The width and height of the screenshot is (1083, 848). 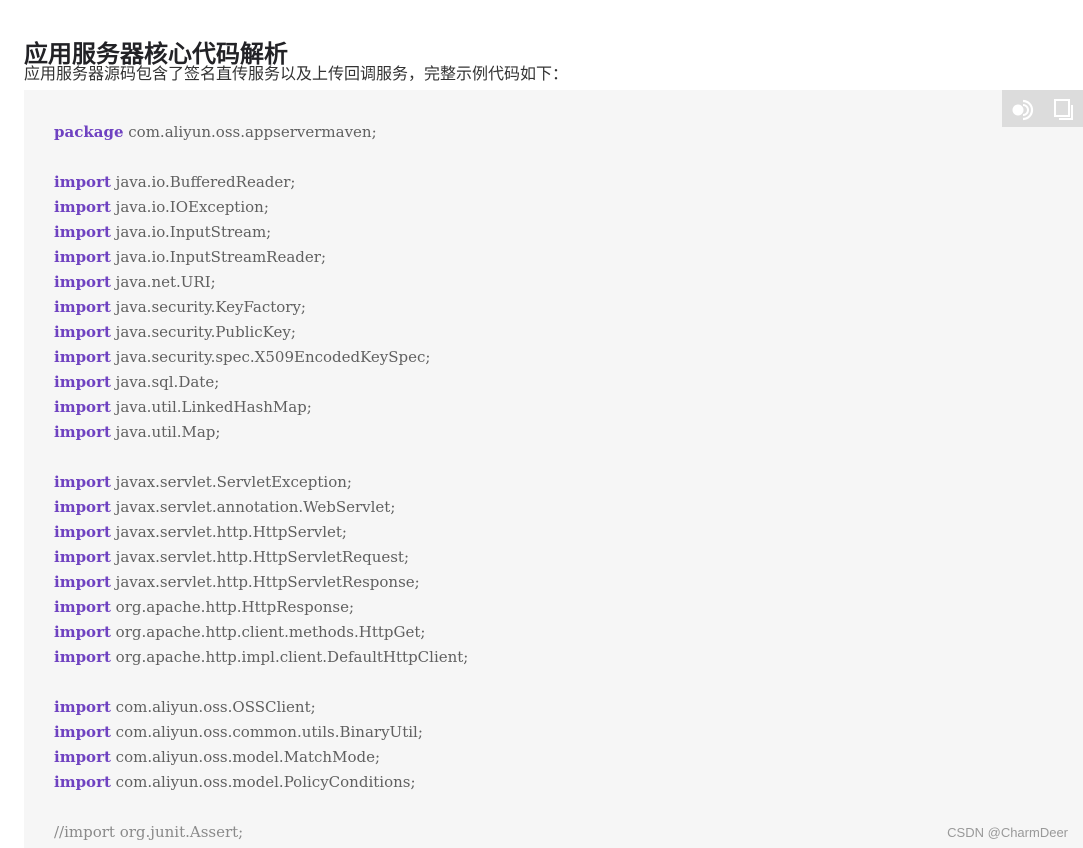 I want to click on csdn-watermark: CSDN @CharmDeer, so click(x=1007, y=832).